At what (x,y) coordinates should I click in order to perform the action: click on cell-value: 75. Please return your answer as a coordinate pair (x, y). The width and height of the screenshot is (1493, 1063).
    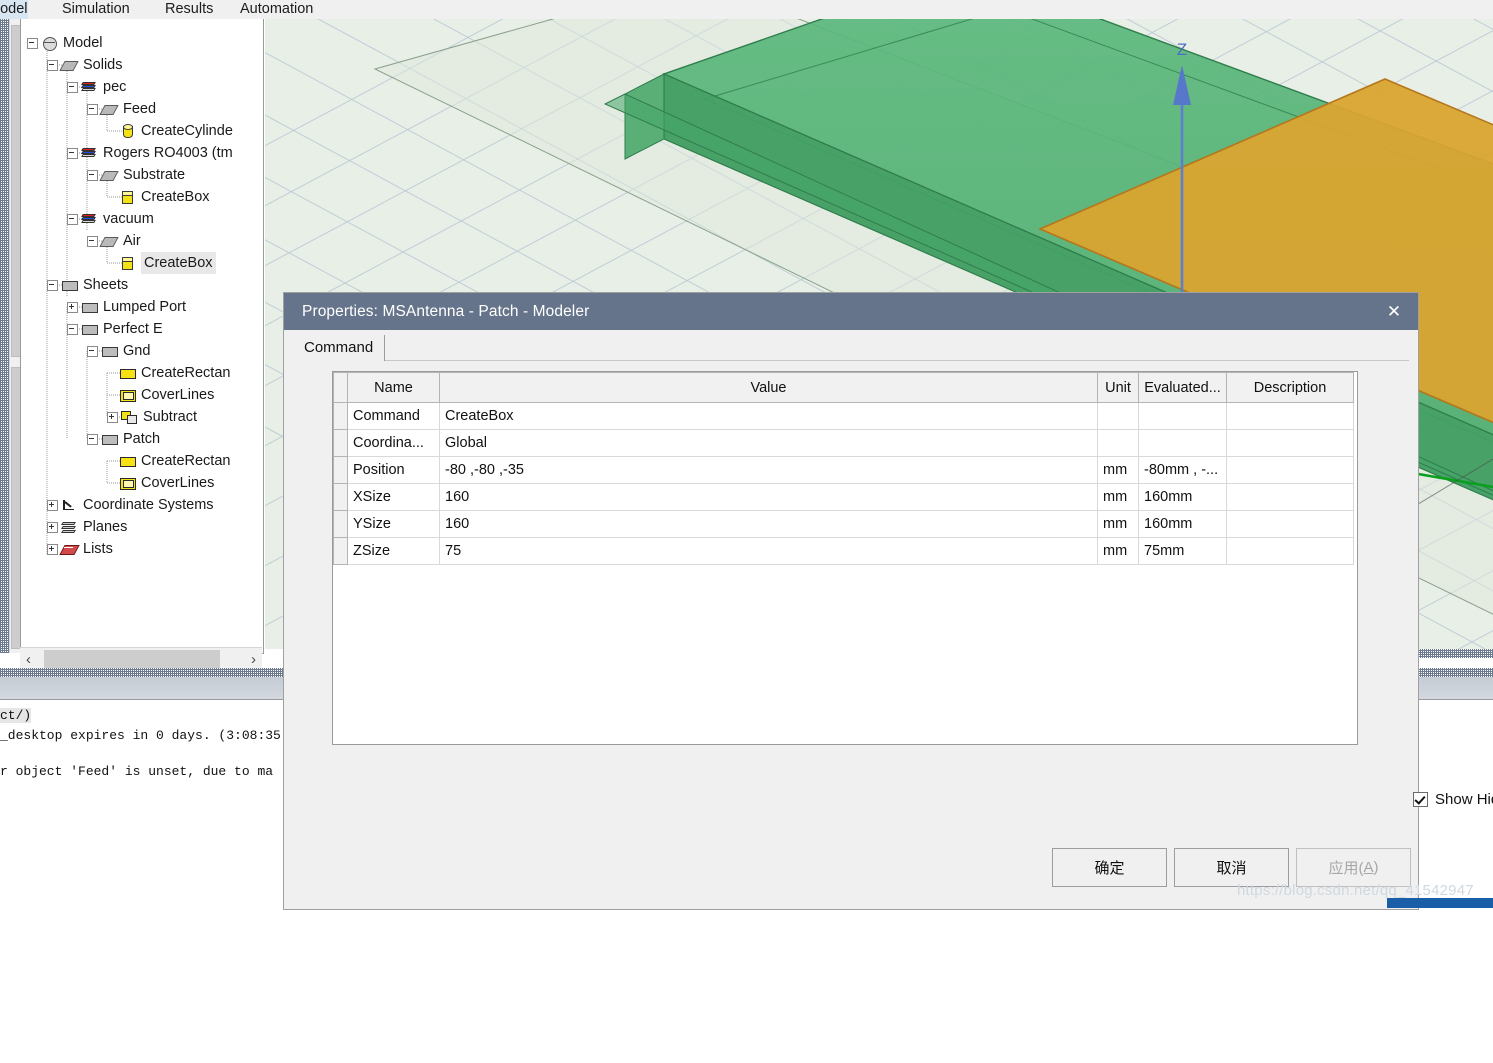
    Looking at the image, I should click on (768, 551).